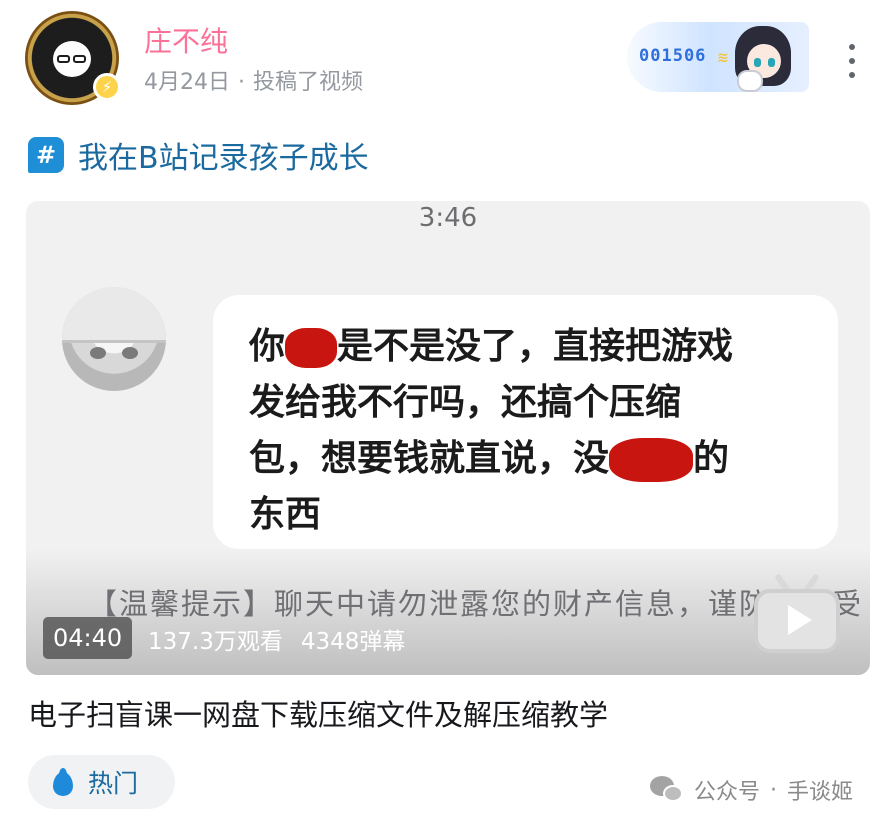  Describe the element at coordinates (448, 218) in the screenshot. I see `screenshot-time: 3:46` at that location.